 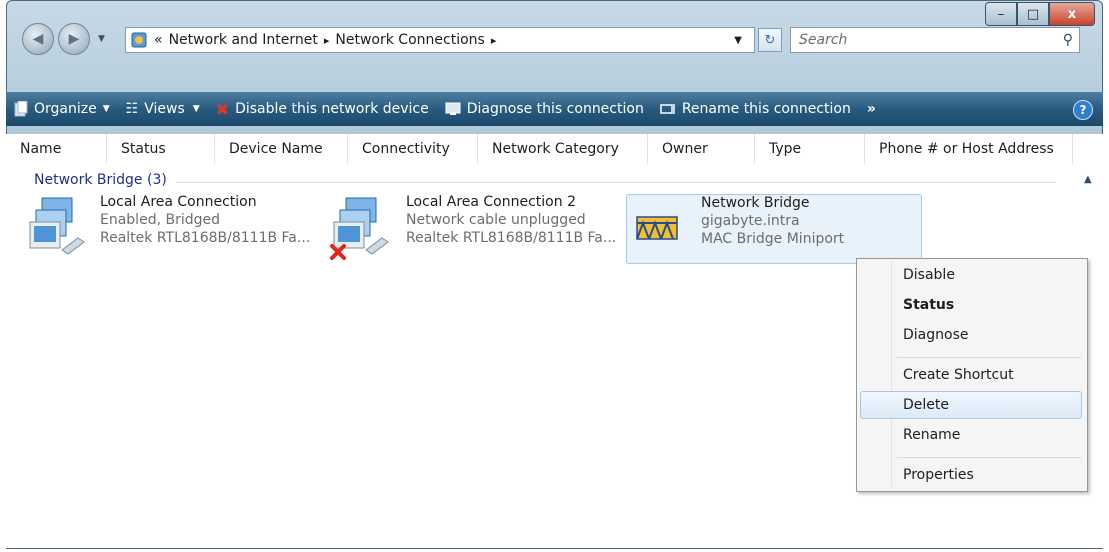 I want to click on menu-item-properties: Properties, so click(x=938, y=475).